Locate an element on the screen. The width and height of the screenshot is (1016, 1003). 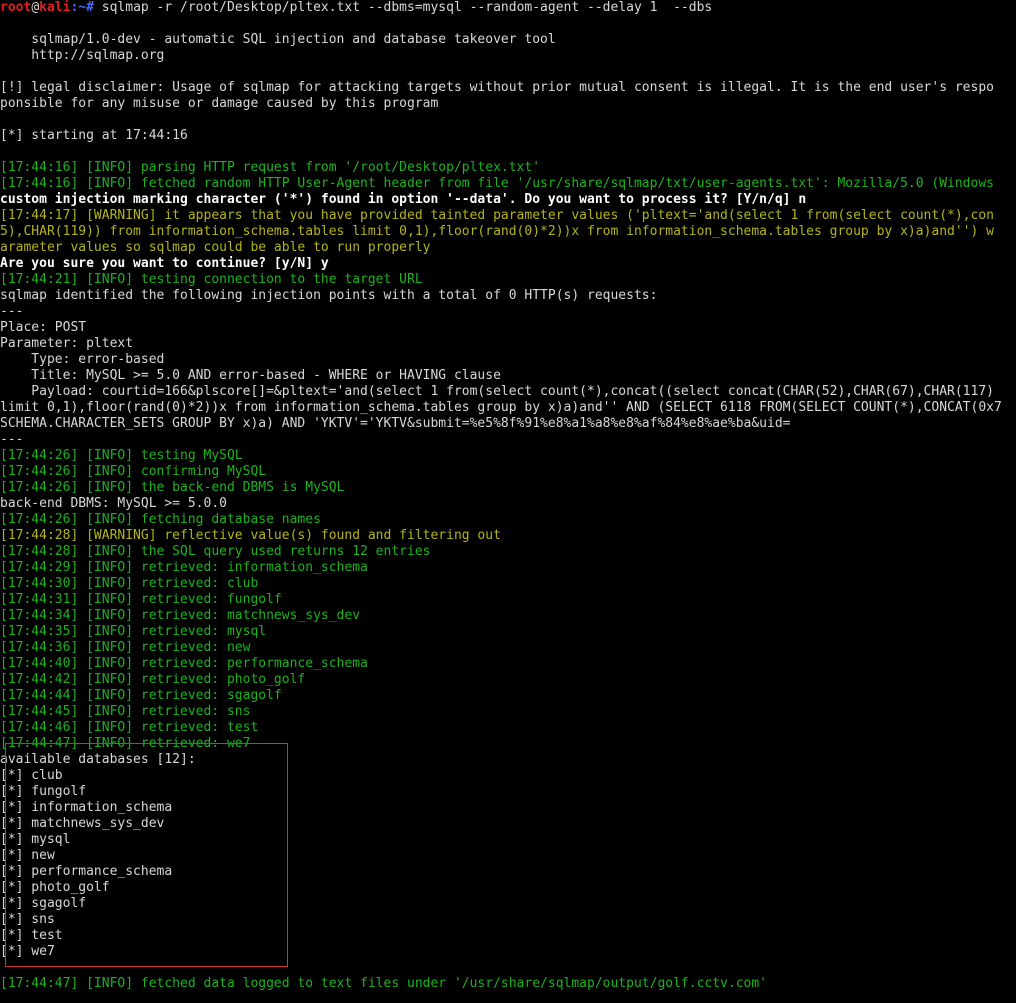
terminal-line: Type: error-based is located at coordinates (82, 359).